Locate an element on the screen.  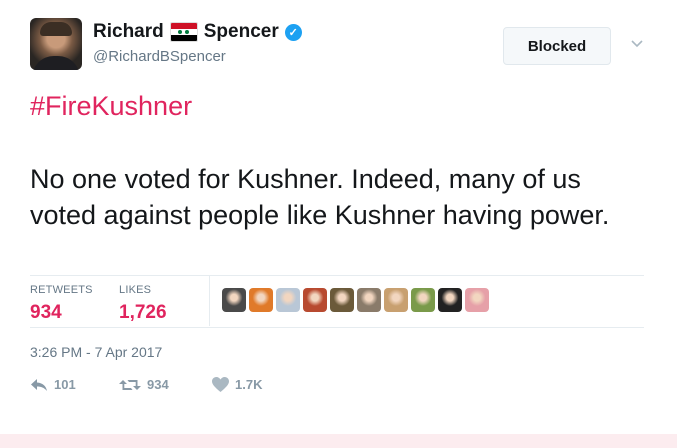
display-name-row: Richard Spencer ✓ is located at coordinates (197, 32).